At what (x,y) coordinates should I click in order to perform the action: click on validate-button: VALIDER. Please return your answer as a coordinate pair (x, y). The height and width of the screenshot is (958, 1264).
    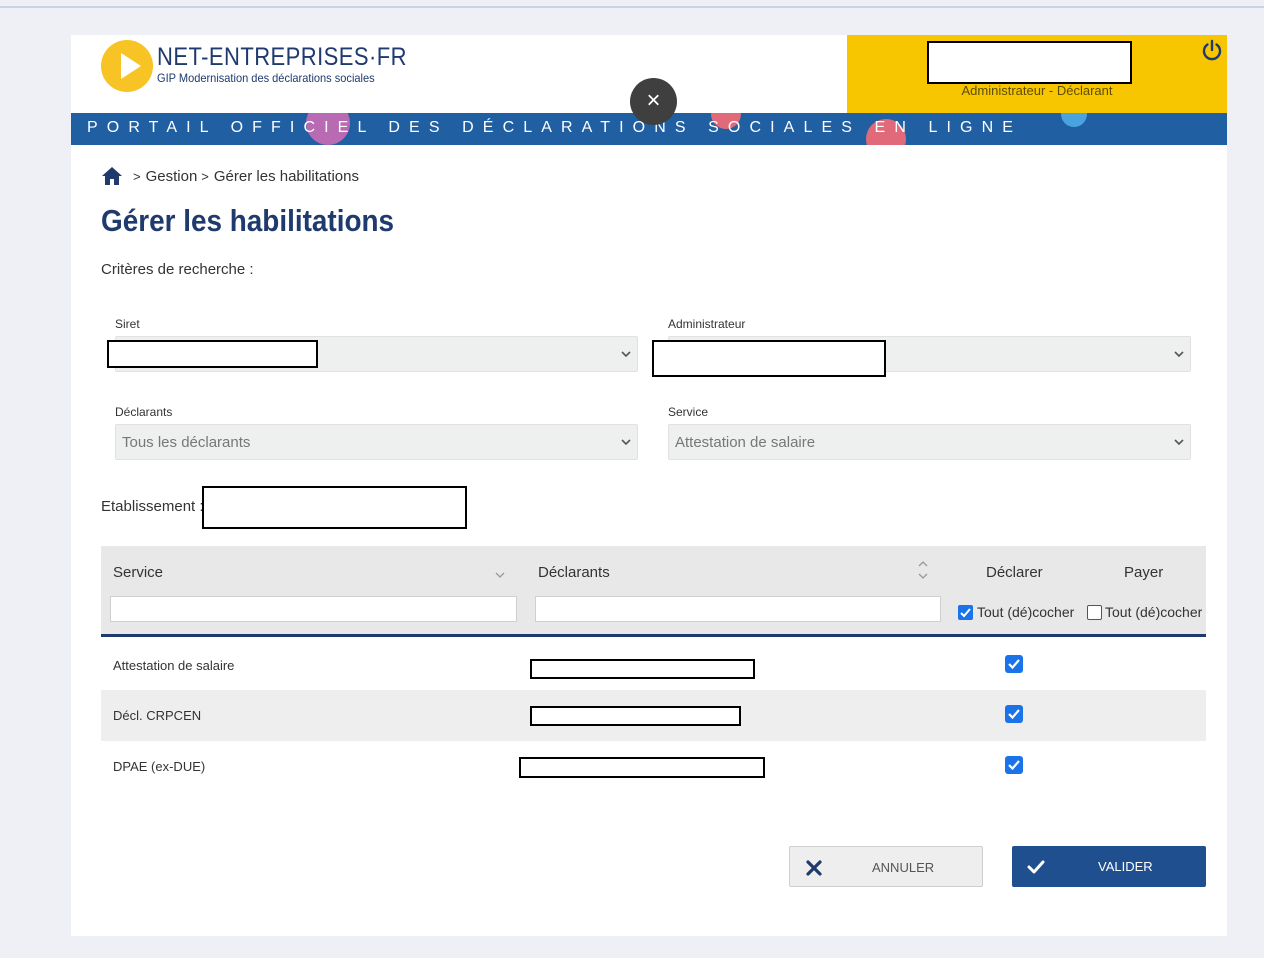
    Looking at the image, I should click on (1109, 866).